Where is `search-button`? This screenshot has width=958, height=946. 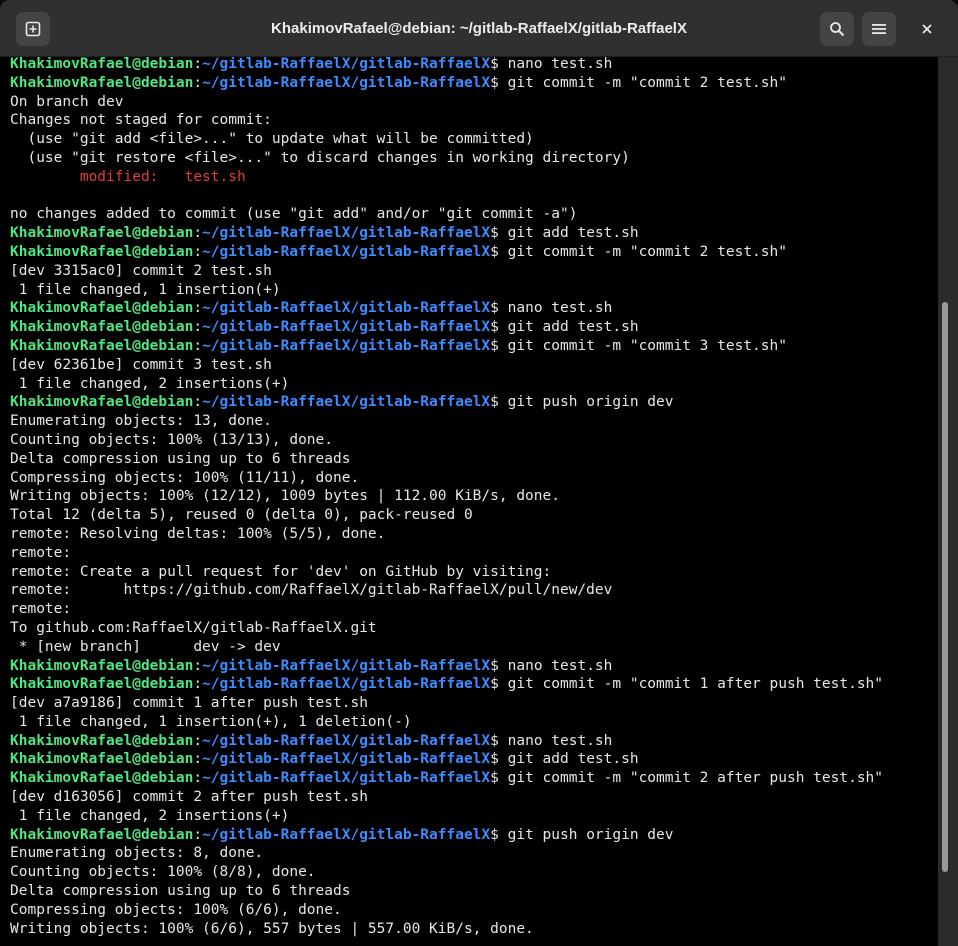 search-button is located at coordinates (837, 29).